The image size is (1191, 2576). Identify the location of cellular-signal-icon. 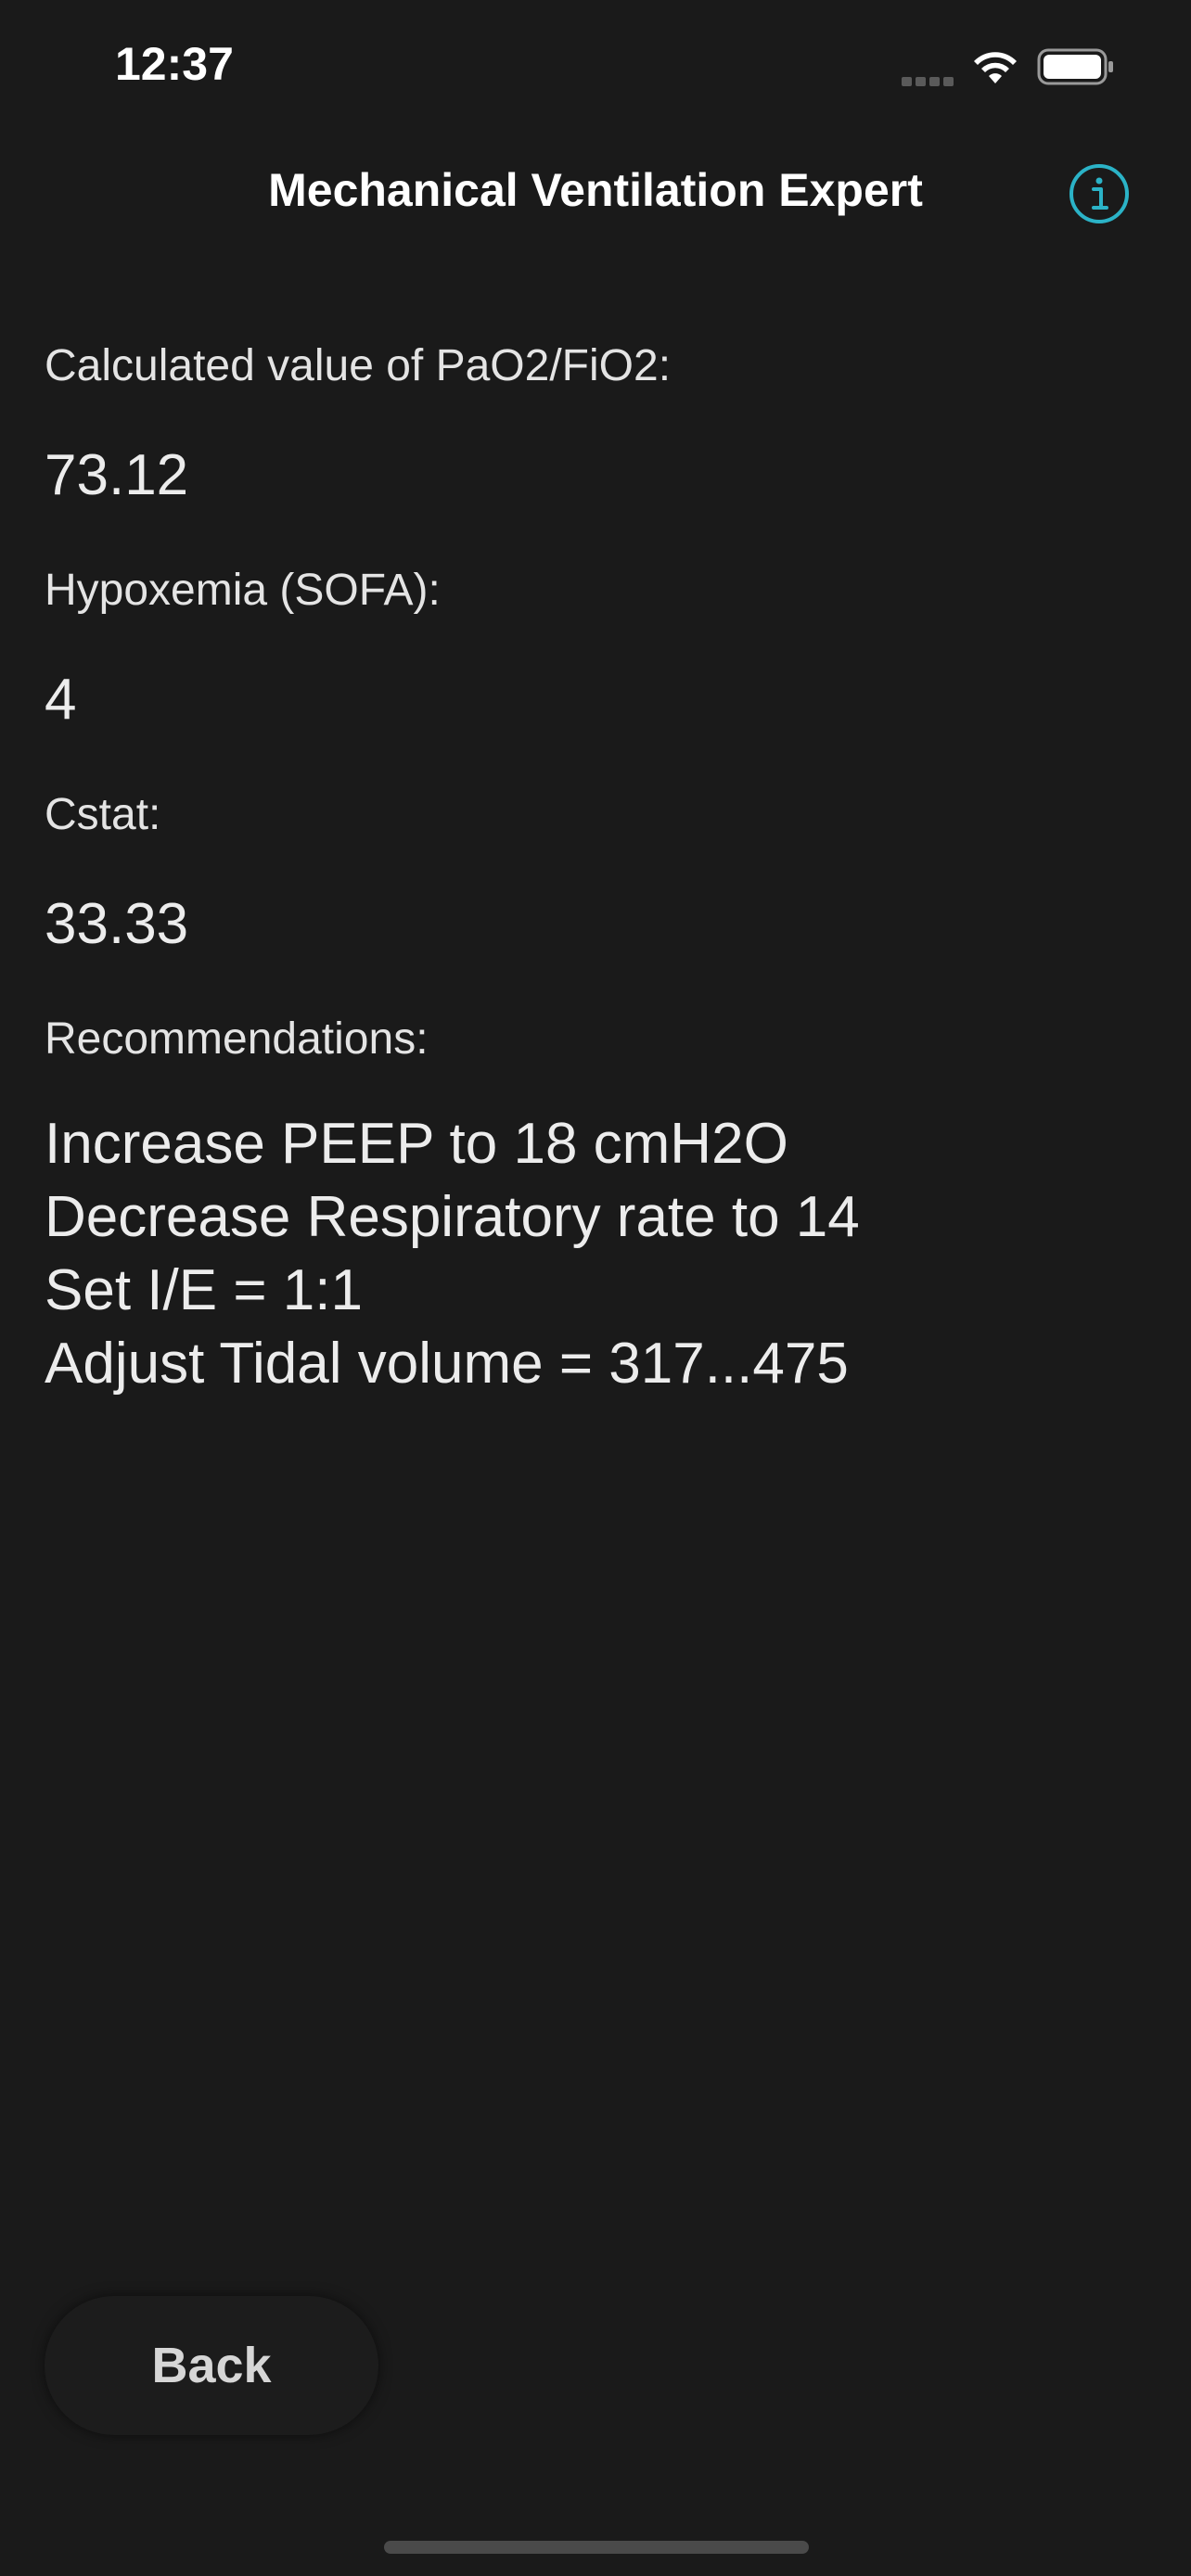
(929, 80).